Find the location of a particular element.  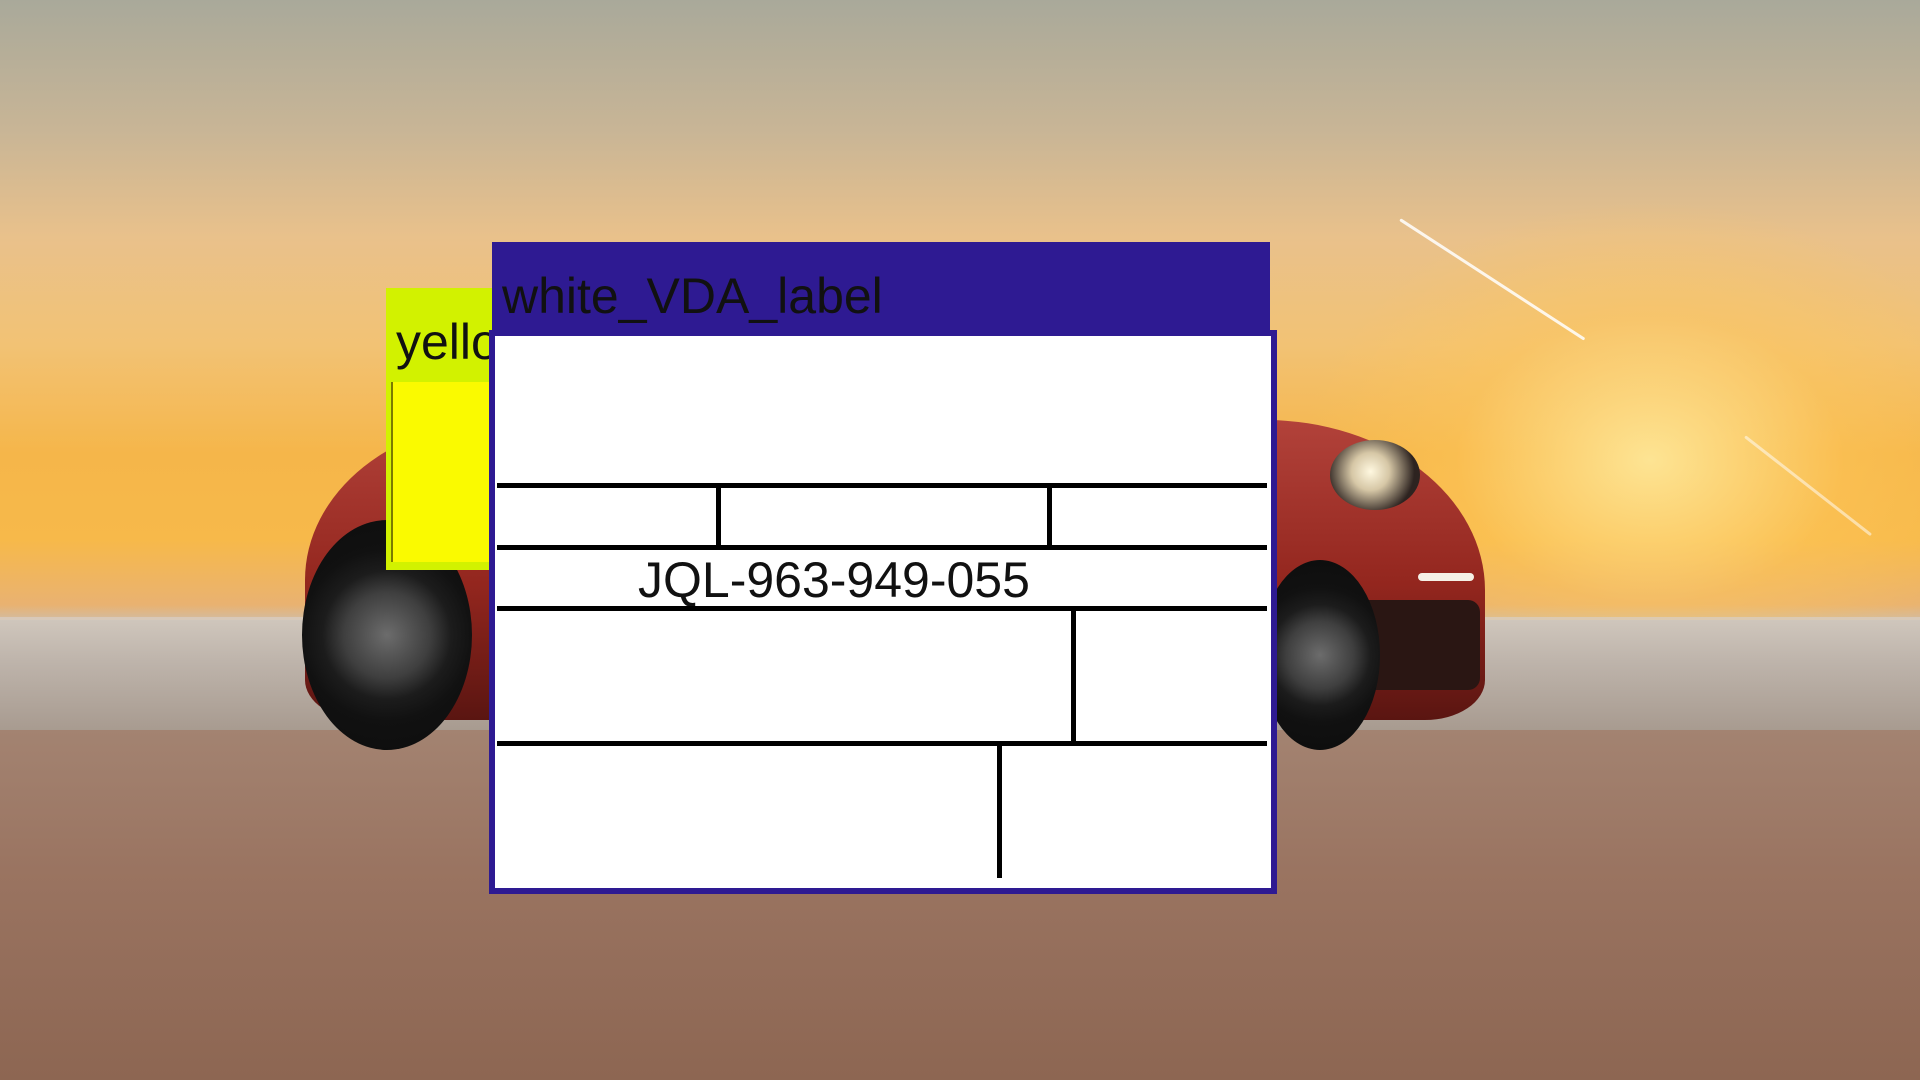

label-part-code: JQL-963-949-055 is located at coordinates (834, 580).